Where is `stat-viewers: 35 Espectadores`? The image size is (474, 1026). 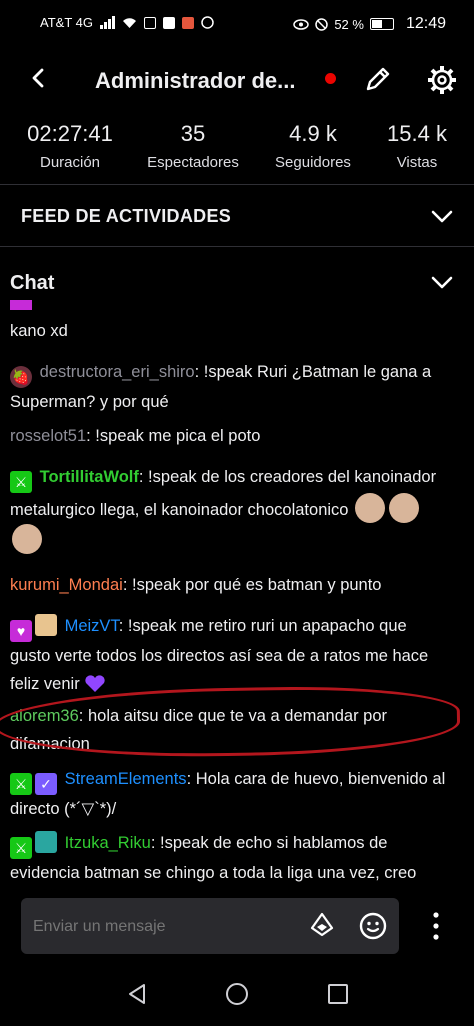 stat-viewers: 35 Espectadores is located at coordinates (193, 146).